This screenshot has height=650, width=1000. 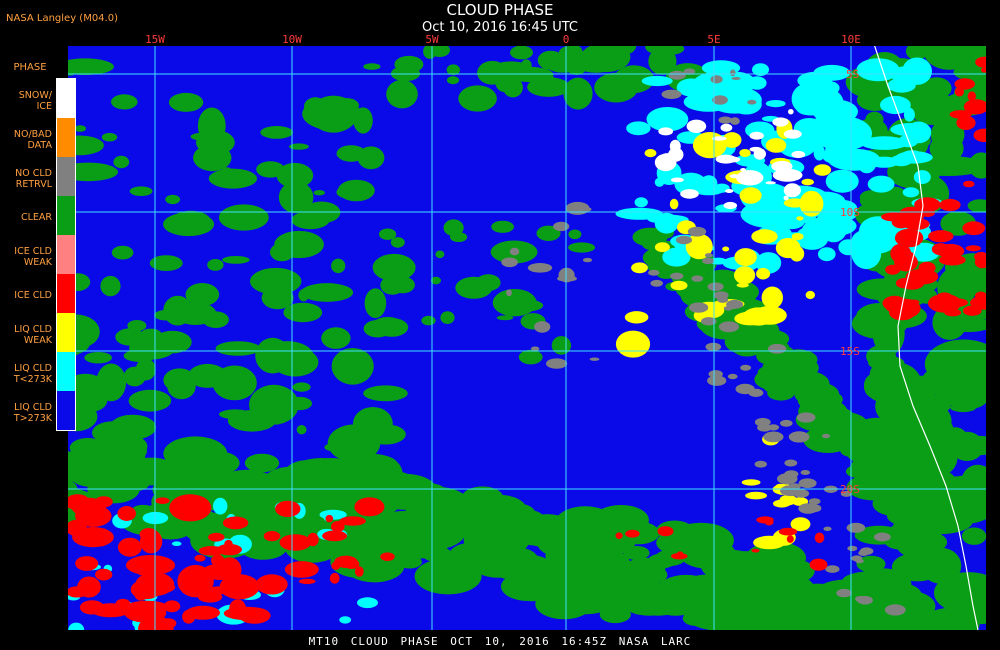 I want to click on lon-label-10w: 10W, so click(x=292, y=39).